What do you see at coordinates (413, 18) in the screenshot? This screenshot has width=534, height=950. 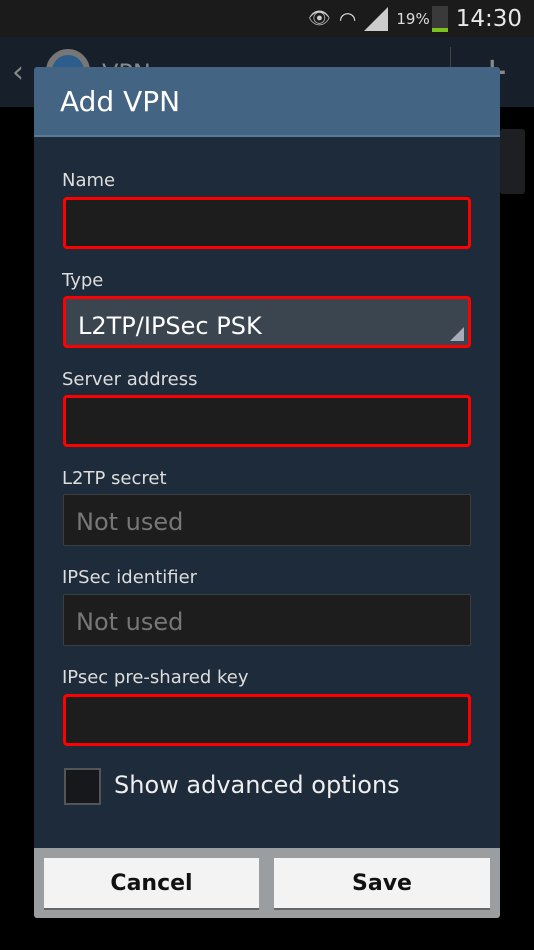 I see `battery-percent: 19%` at bounding box center [413, 18].